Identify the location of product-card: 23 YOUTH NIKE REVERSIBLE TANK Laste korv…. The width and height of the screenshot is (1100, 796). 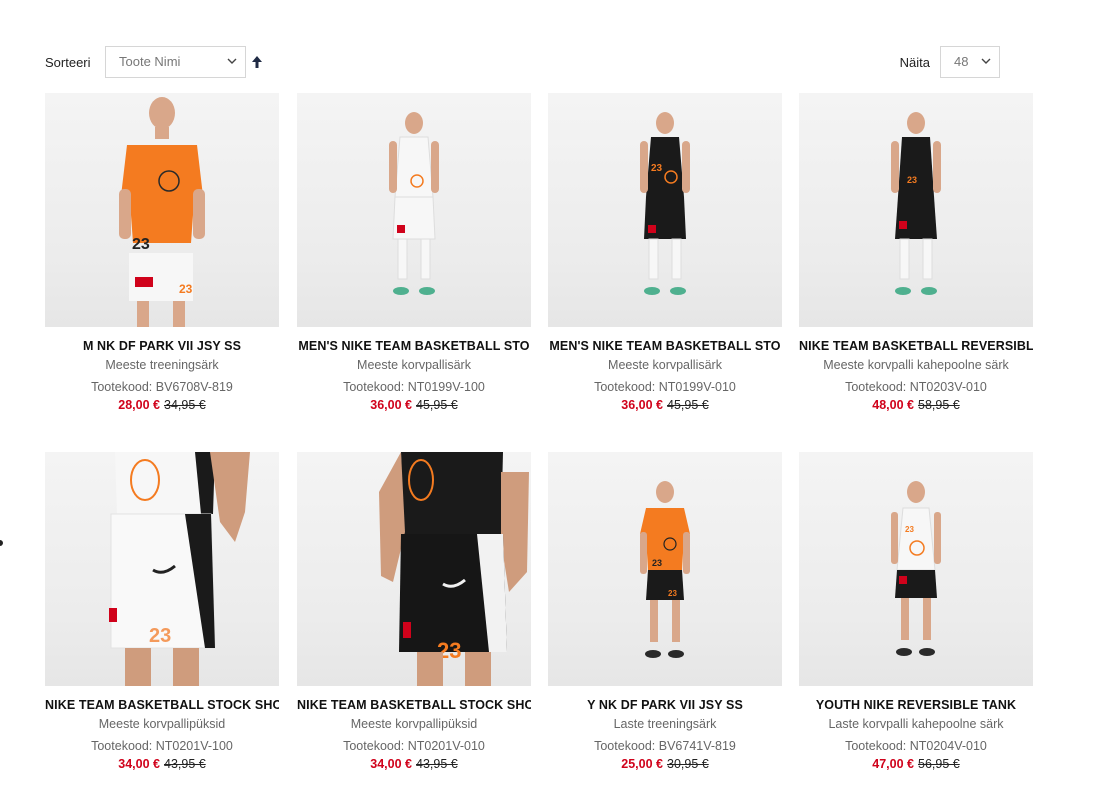
(916, 612).